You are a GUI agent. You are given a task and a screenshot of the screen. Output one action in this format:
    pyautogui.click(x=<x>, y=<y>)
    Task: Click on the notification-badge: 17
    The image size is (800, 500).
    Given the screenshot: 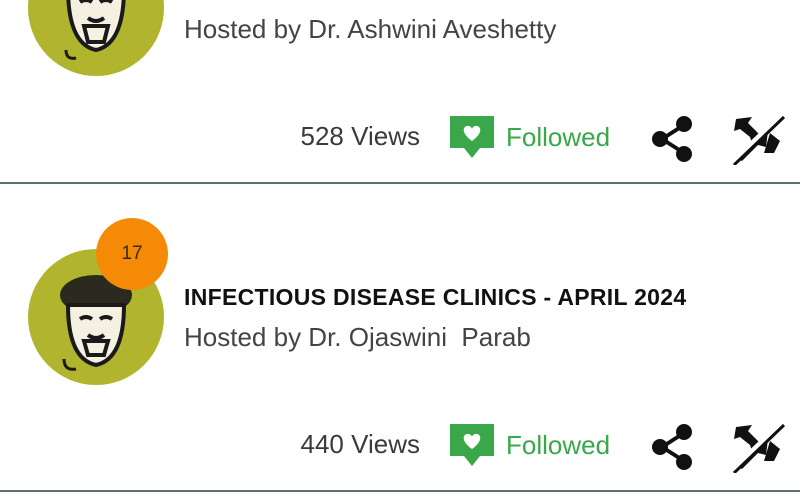 What is the action you would take?
    pyautogui.click(x=132, y=254)
    